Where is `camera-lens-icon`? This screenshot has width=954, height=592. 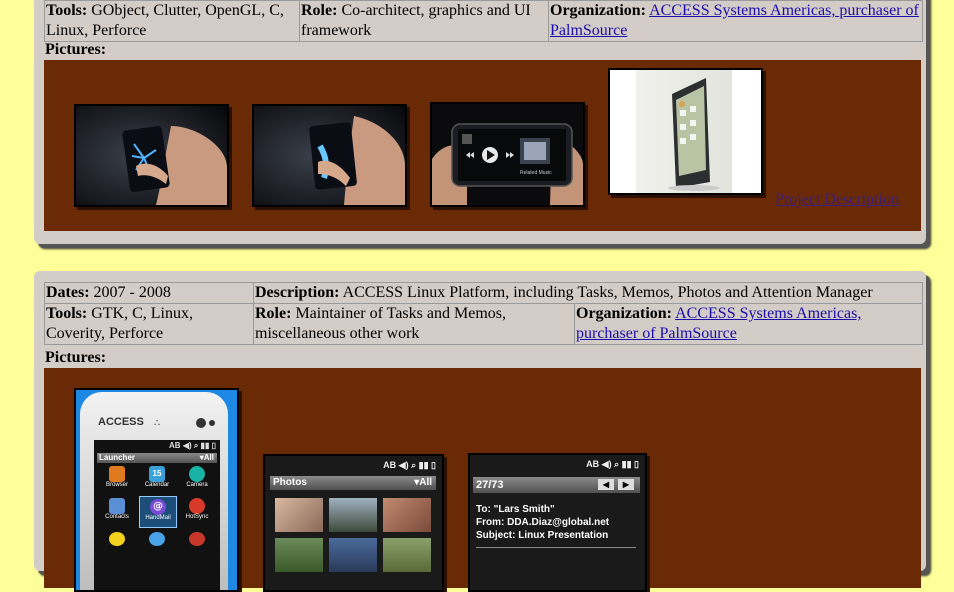
camera-lens-icon is located at coordinates (201, 423).